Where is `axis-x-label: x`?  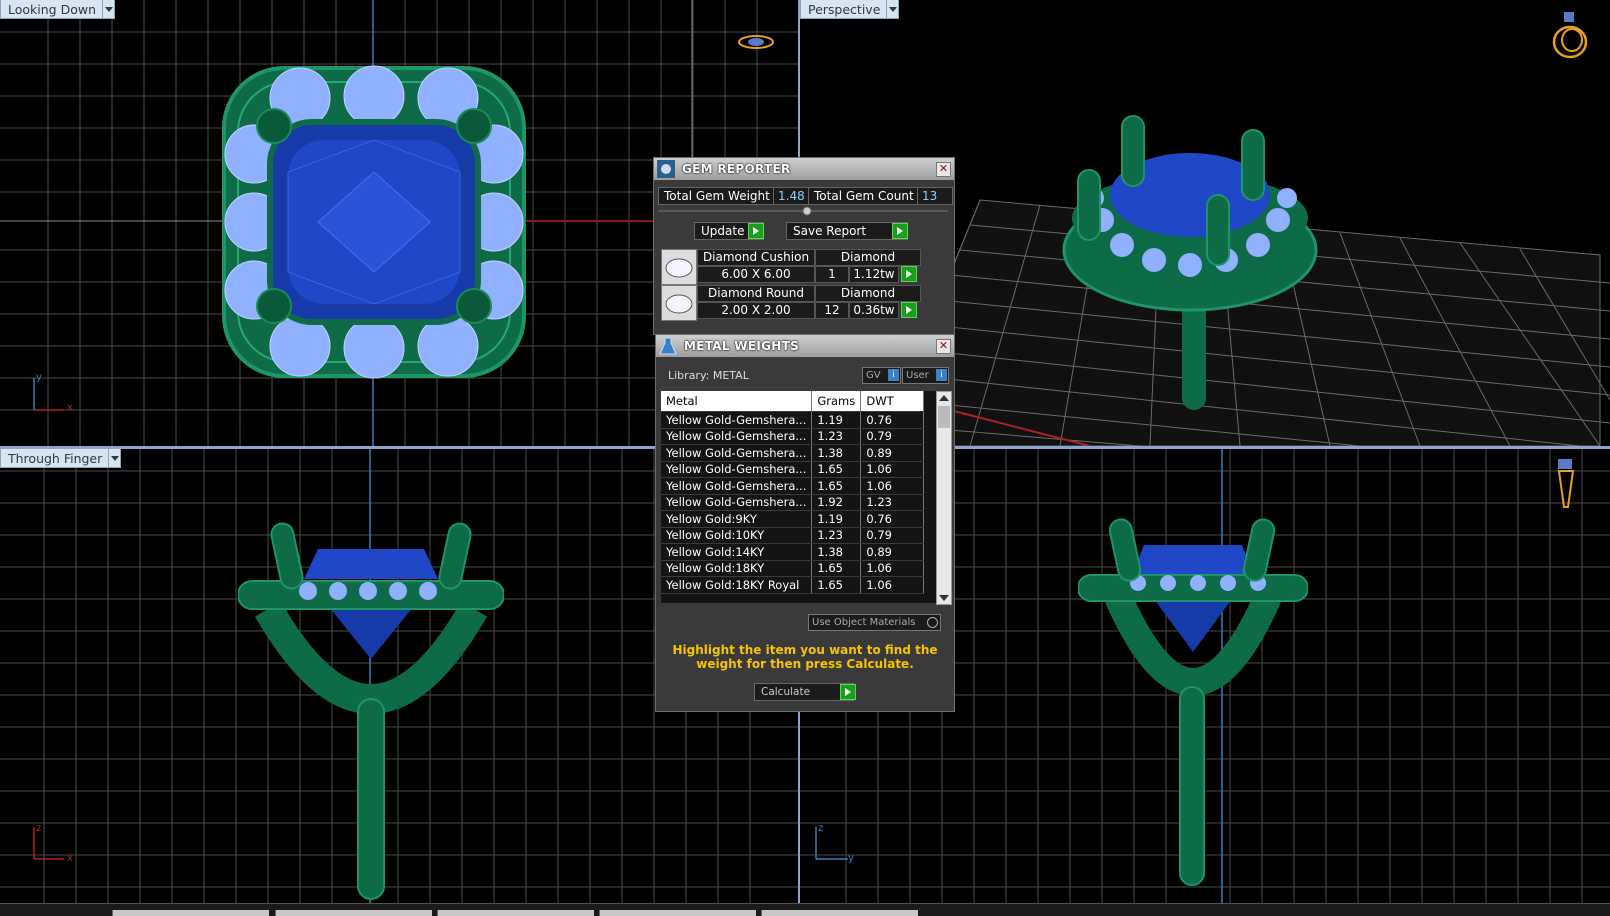
axis-x-label: x is located at coordinates (70, 407).